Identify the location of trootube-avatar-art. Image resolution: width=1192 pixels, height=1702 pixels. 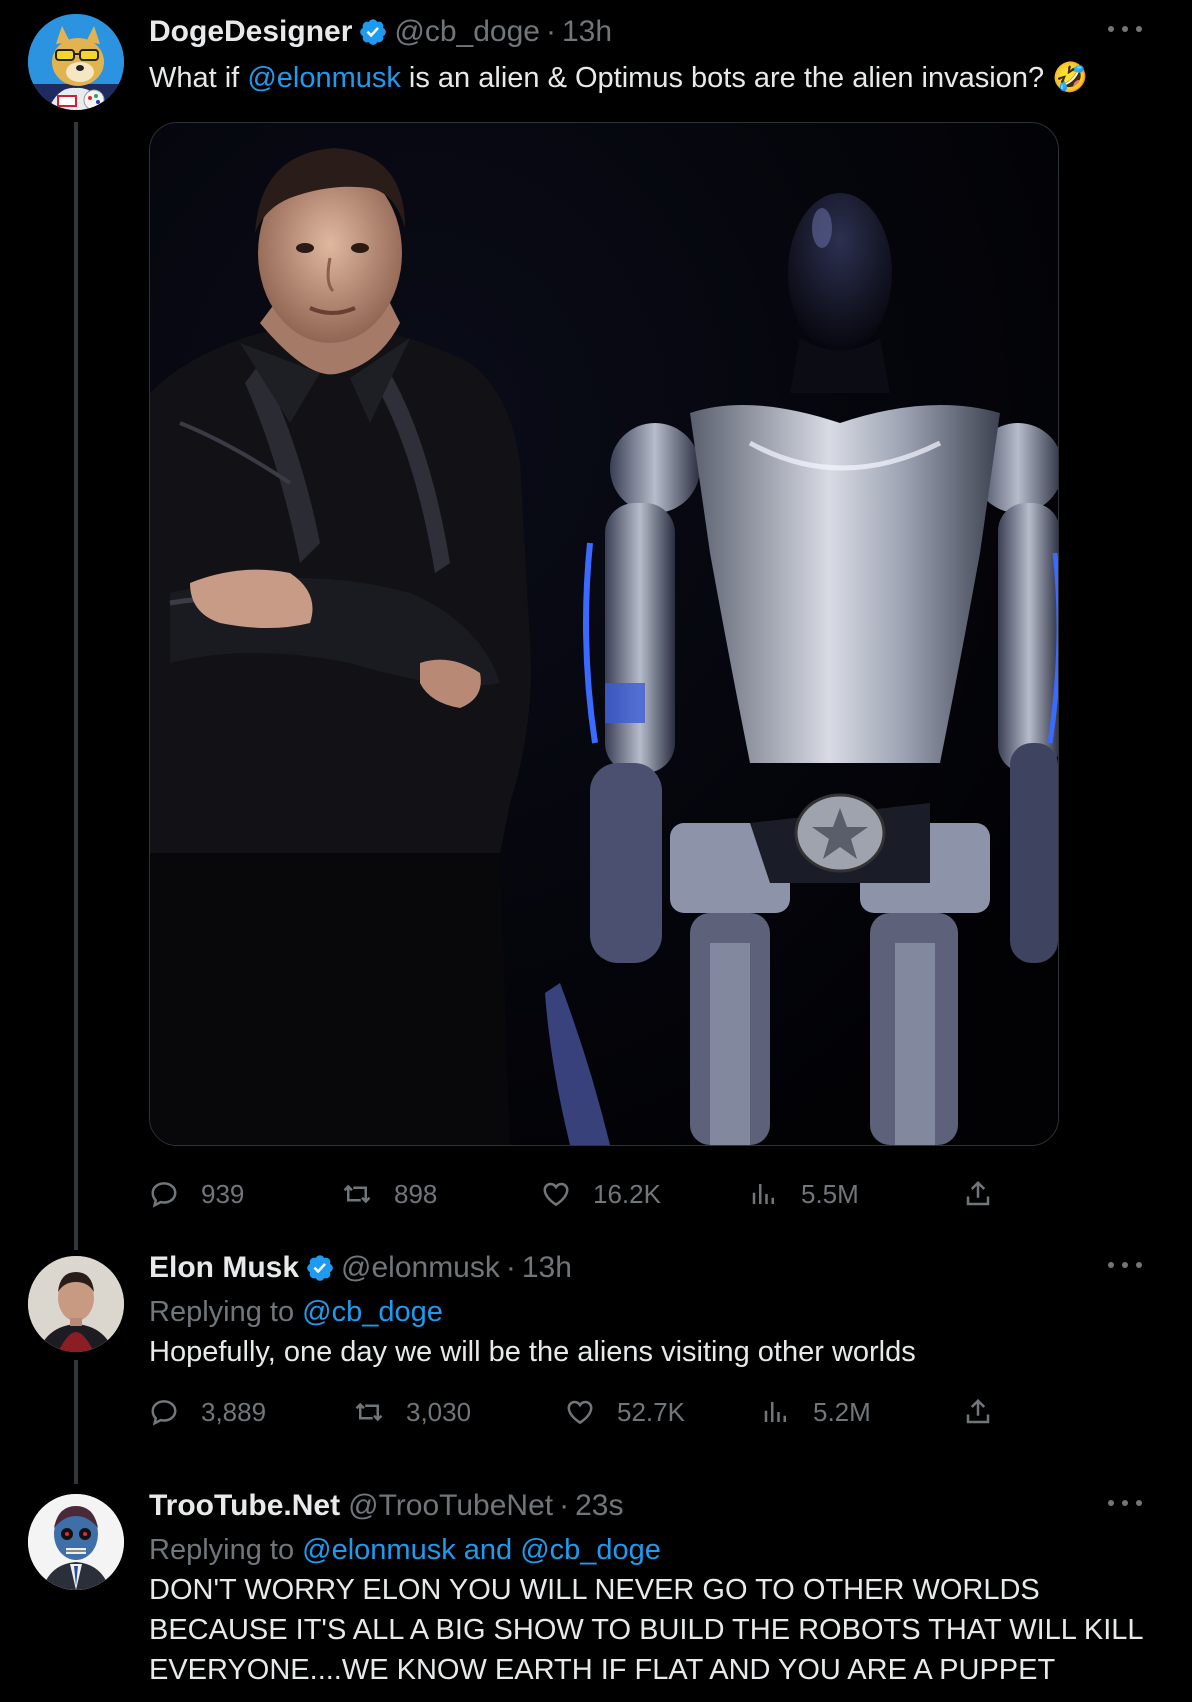
(76, 1542).